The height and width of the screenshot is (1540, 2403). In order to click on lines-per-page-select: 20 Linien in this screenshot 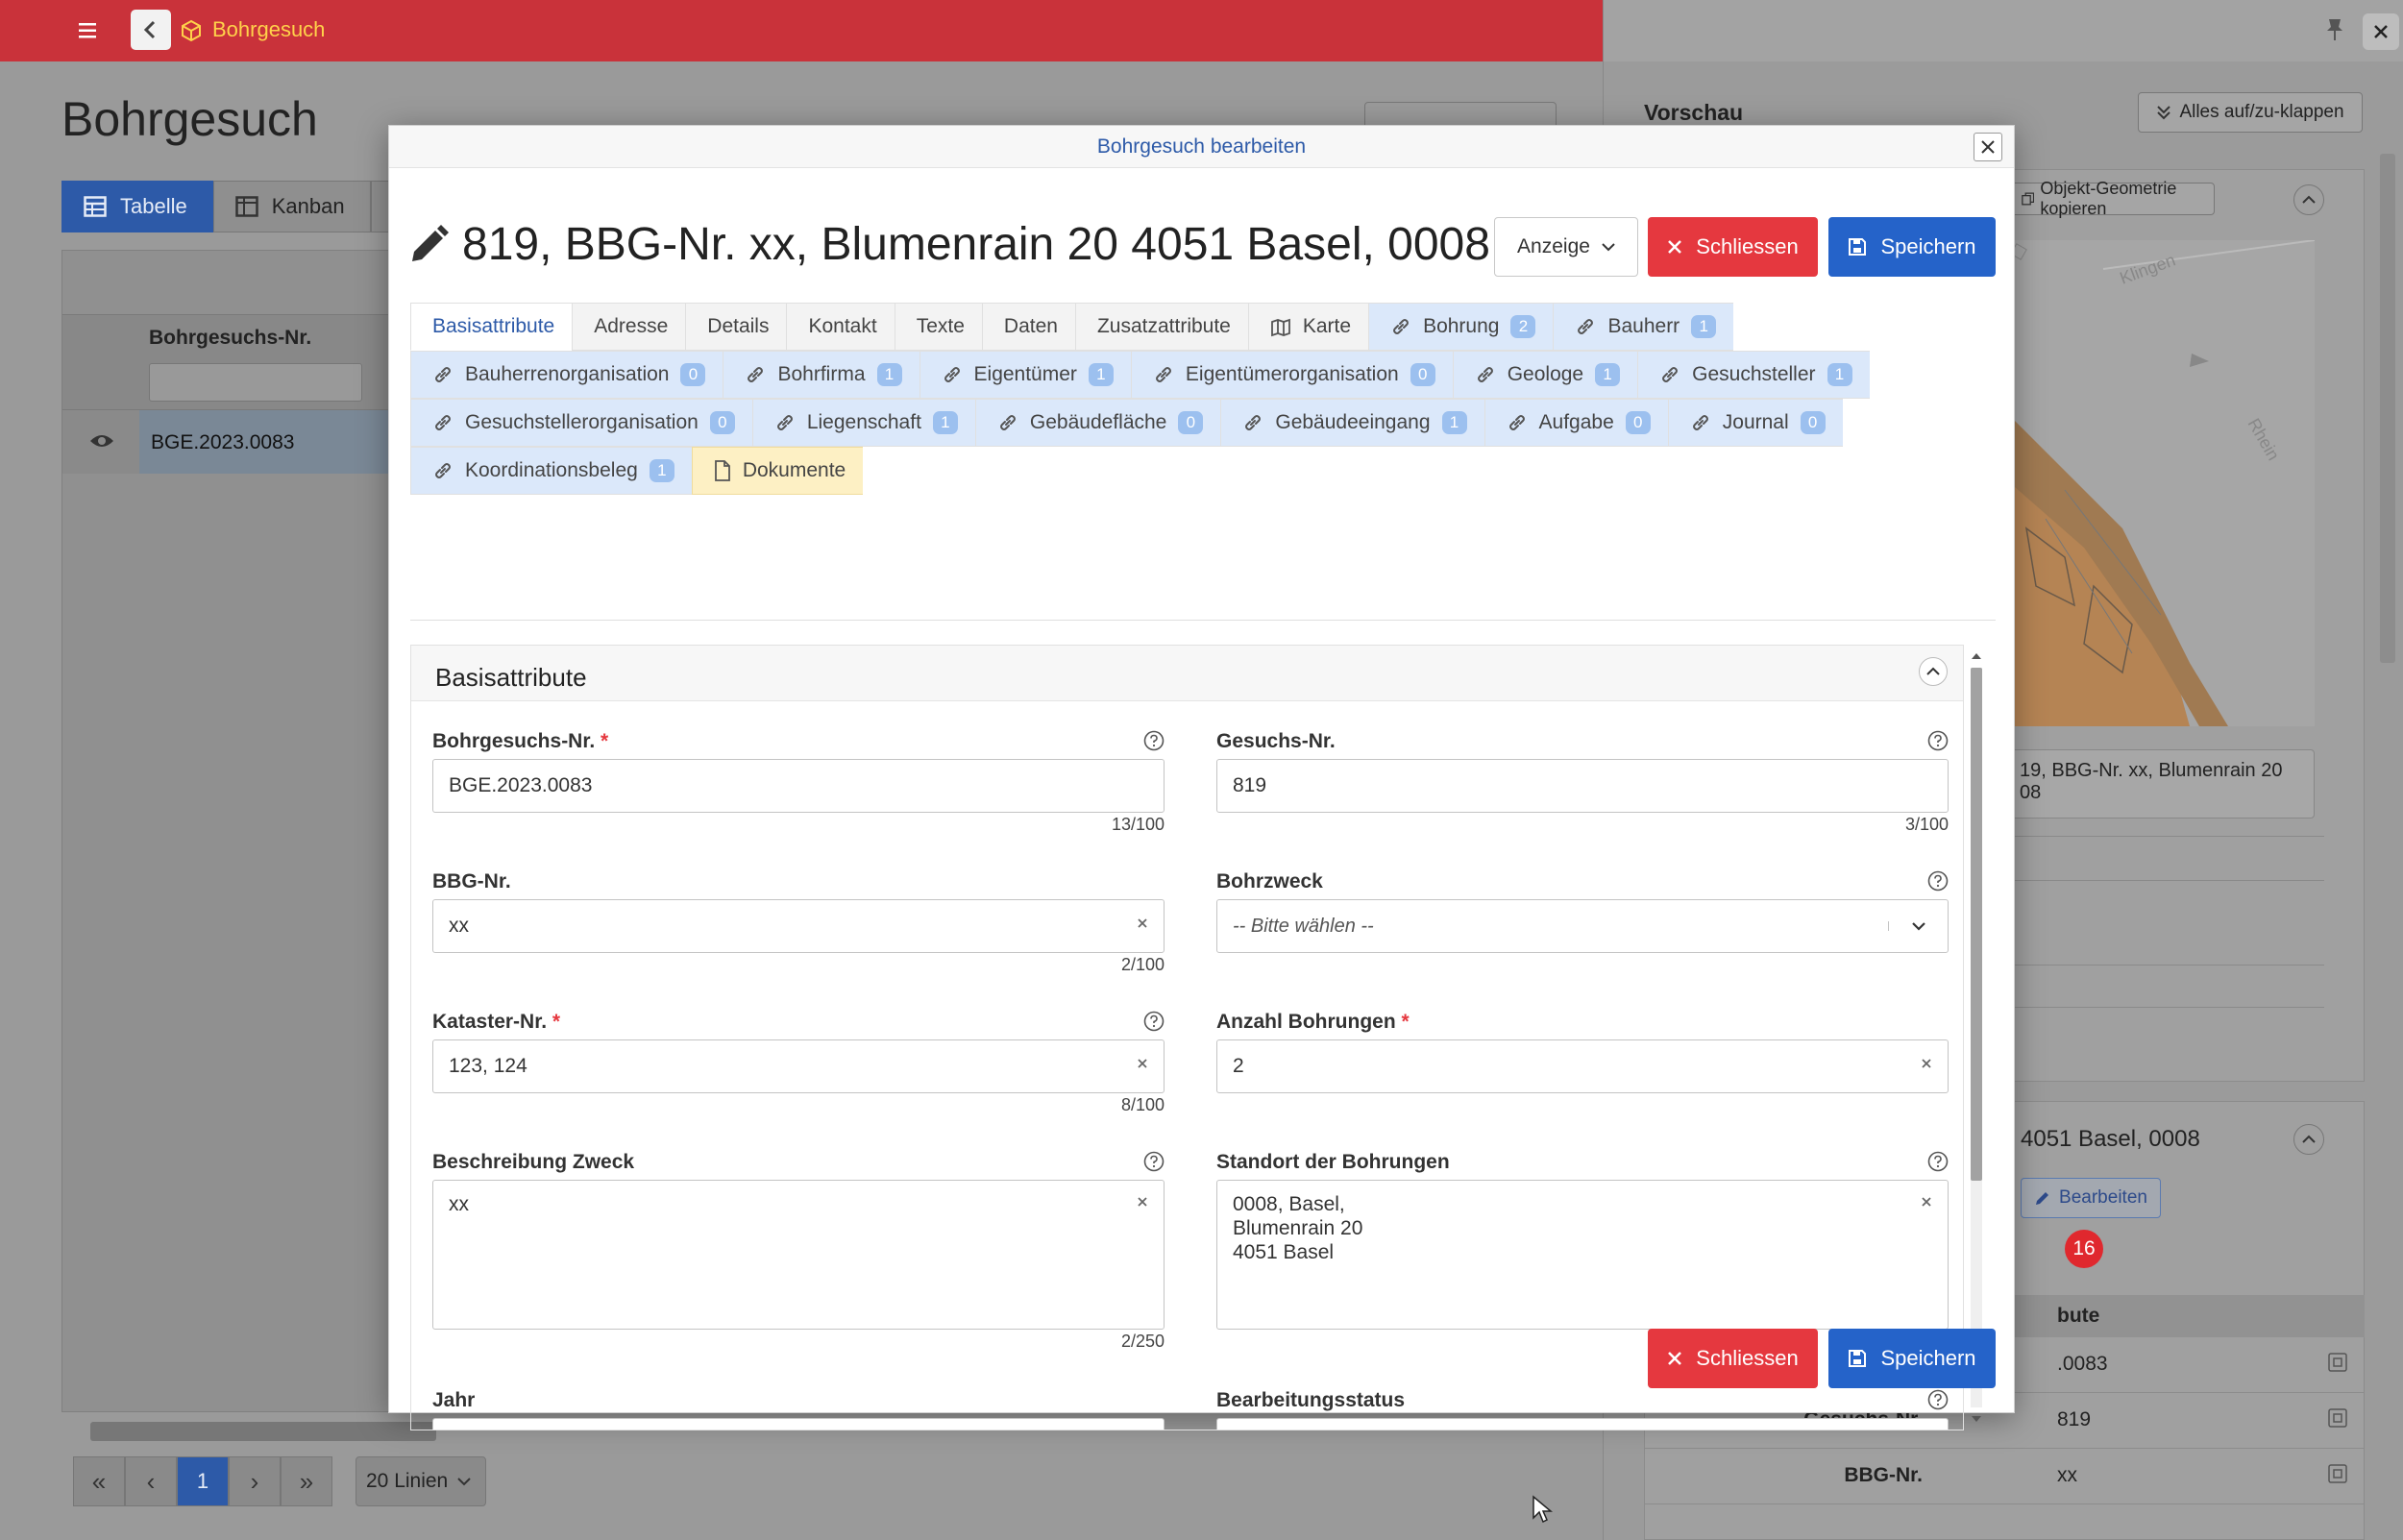, I will do `click(421, 1481)`.